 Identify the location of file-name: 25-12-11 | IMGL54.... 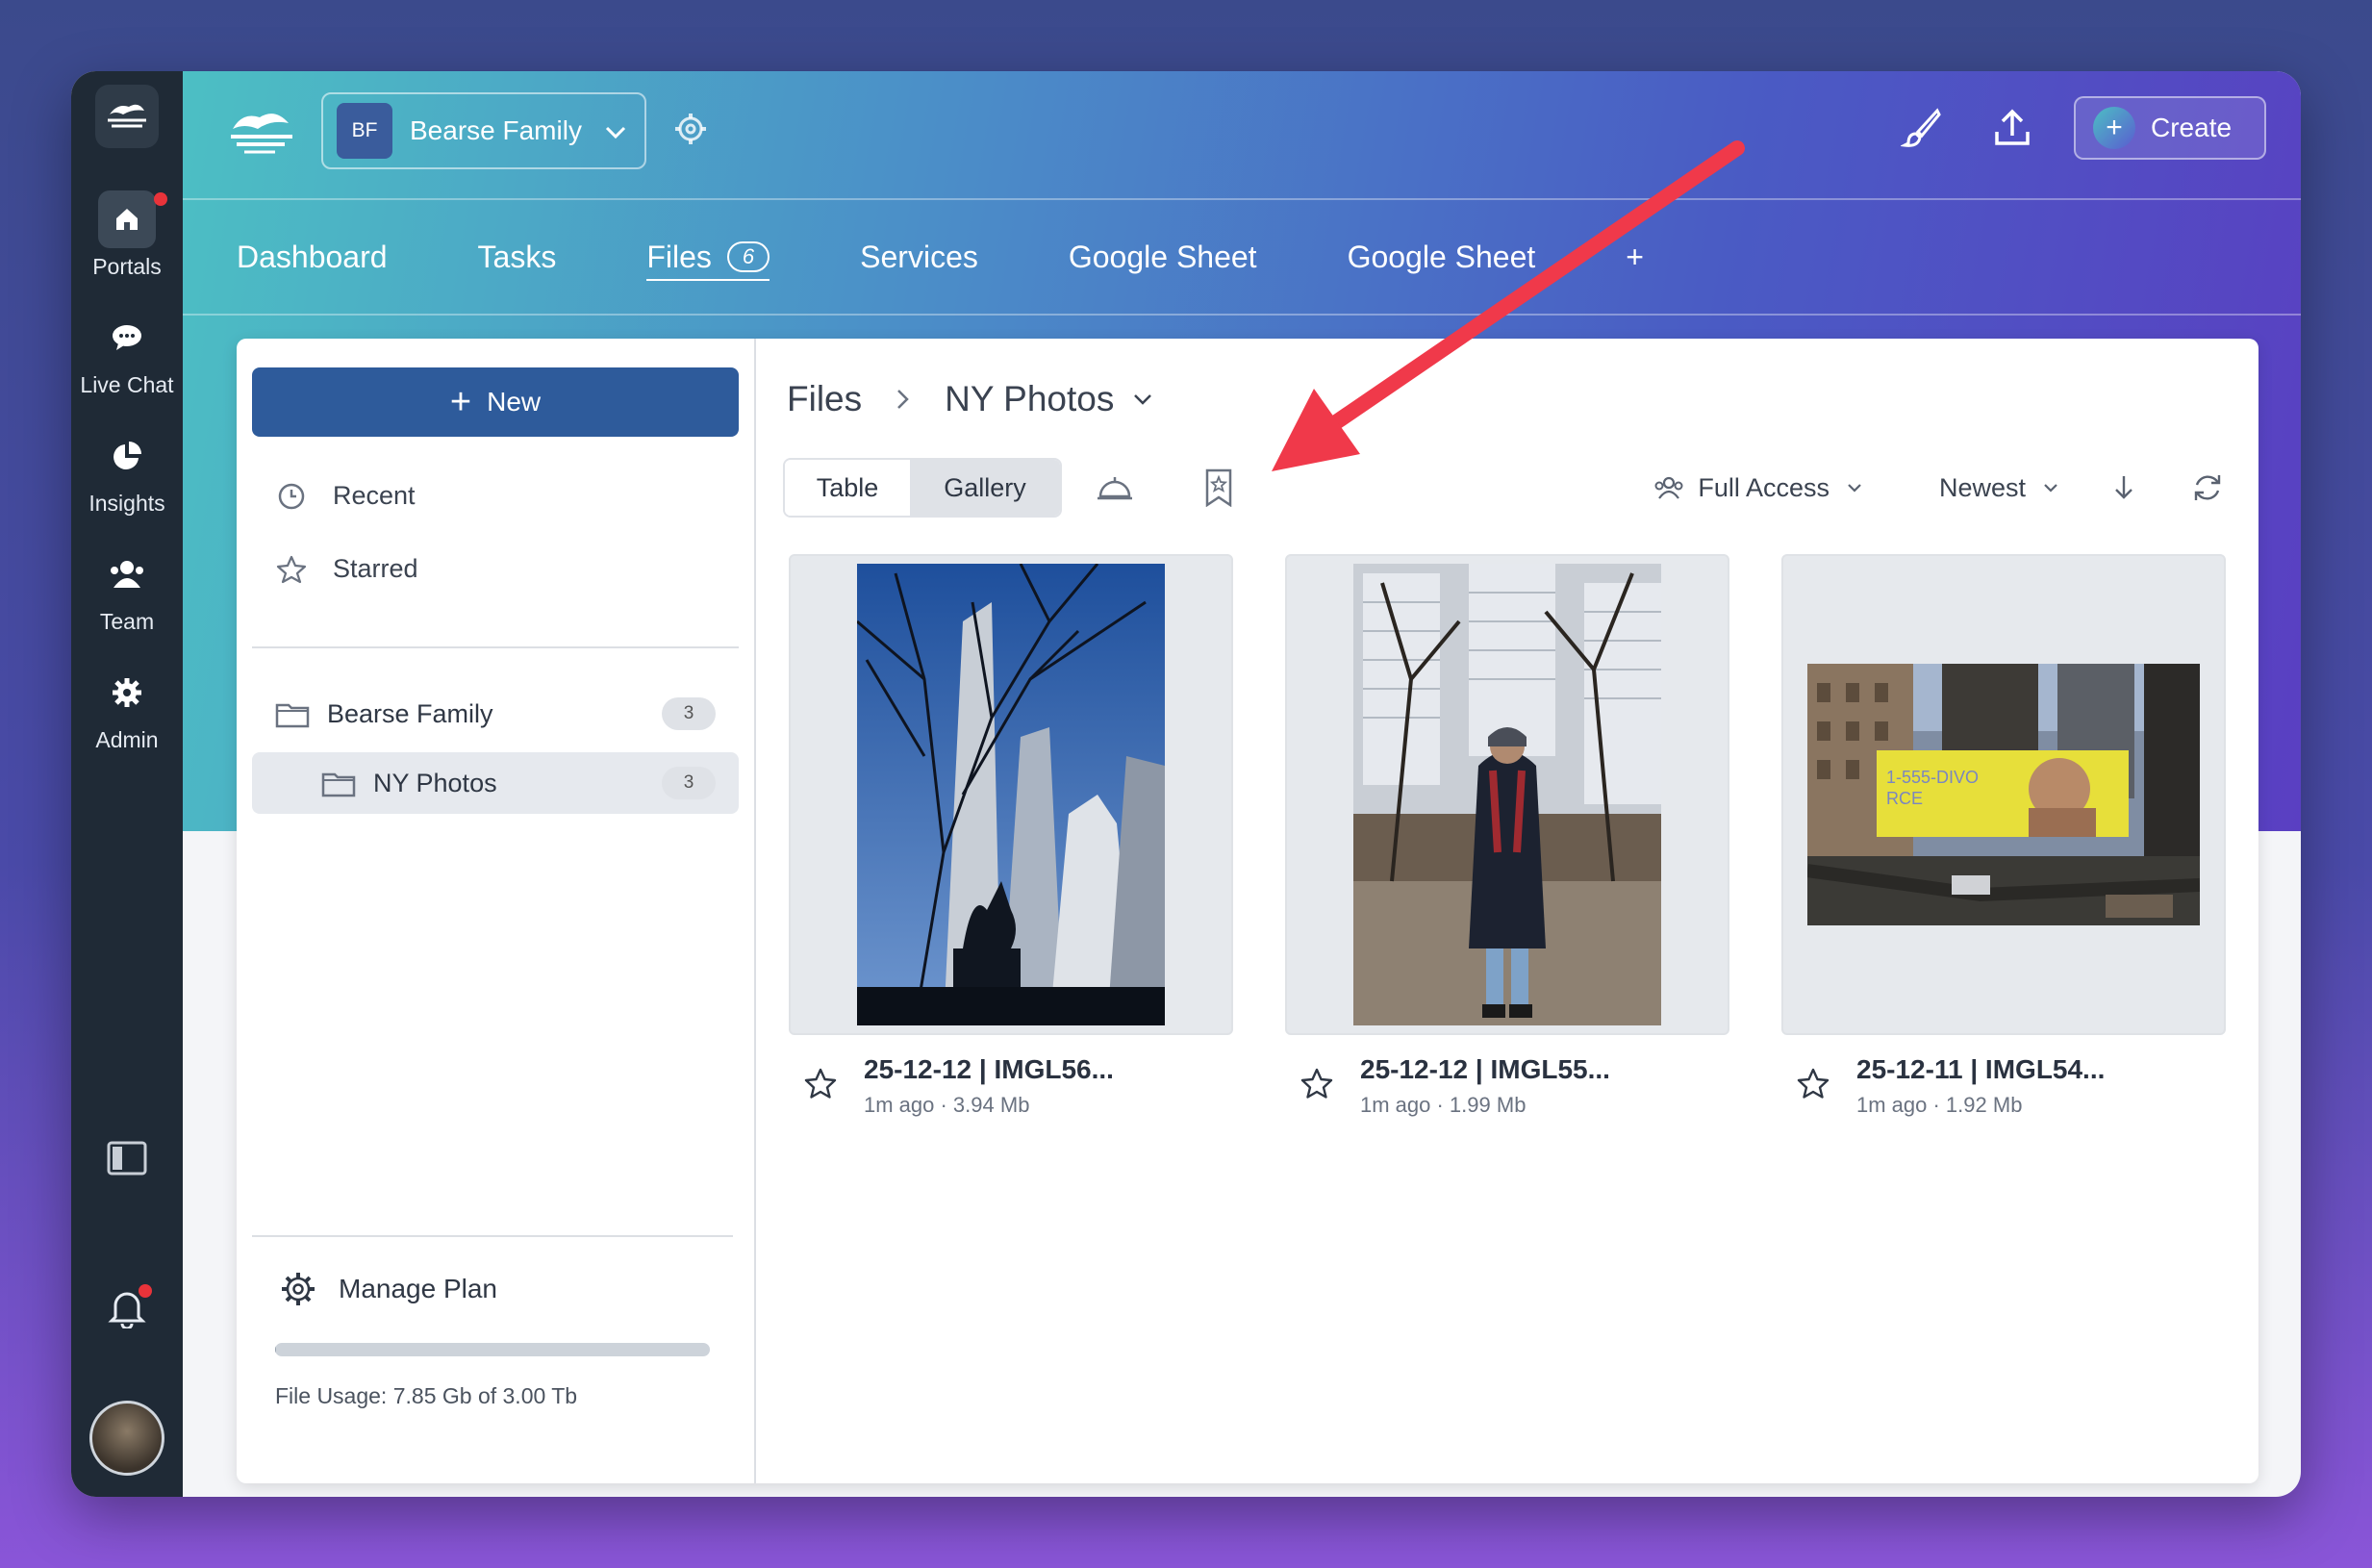
(1981, 1069).